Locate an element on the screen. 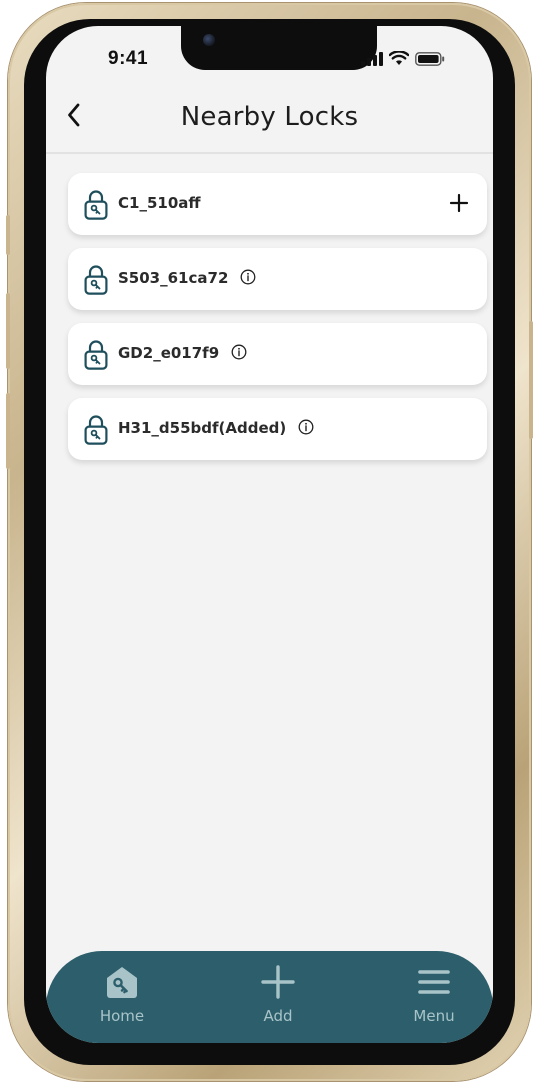 Image resolution: width=541 pixels, height=1086 pixels. silent-switch is located at coordinates (8, 235).